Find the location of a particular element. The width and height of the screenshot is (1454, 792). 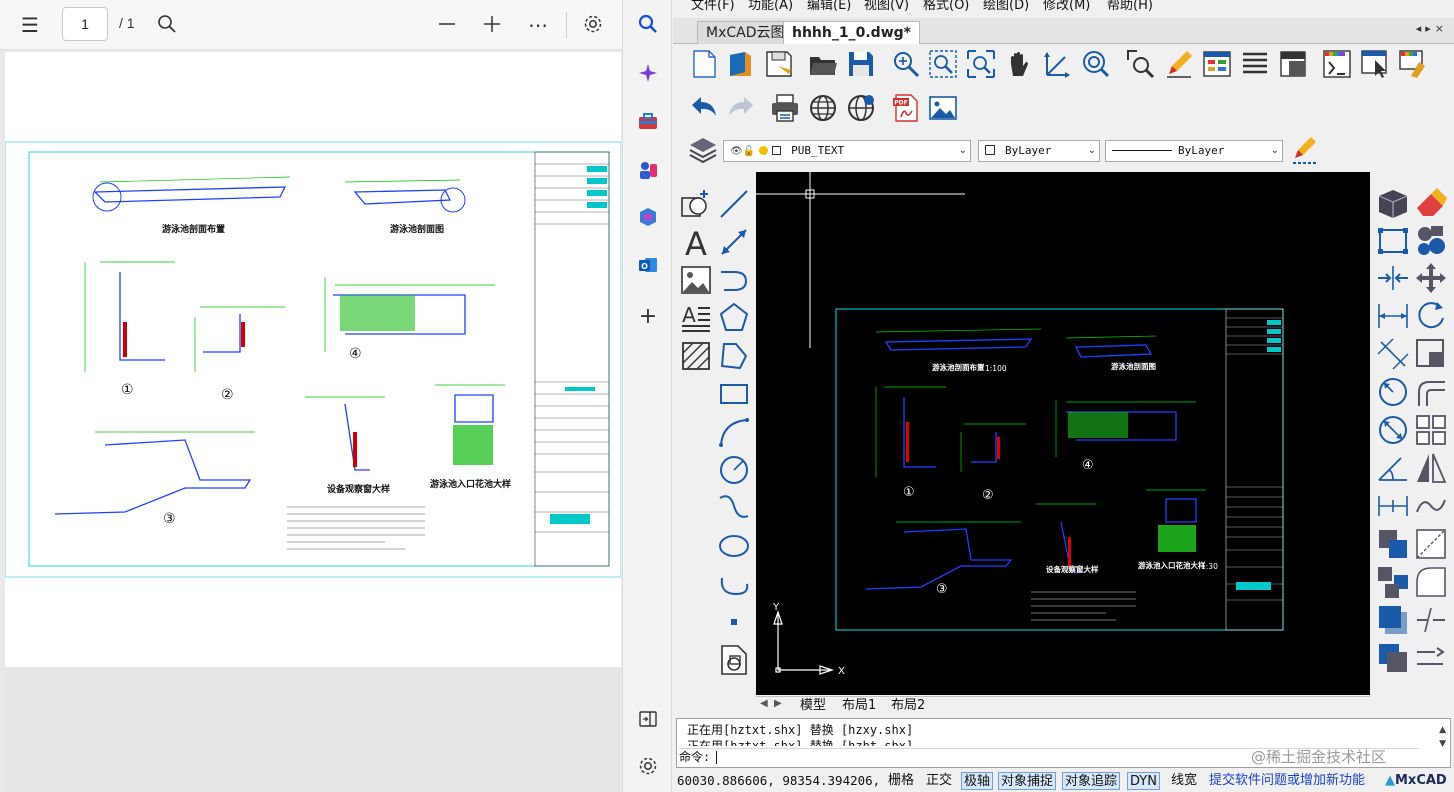

move-icon is located at coordinates (1431, 278).